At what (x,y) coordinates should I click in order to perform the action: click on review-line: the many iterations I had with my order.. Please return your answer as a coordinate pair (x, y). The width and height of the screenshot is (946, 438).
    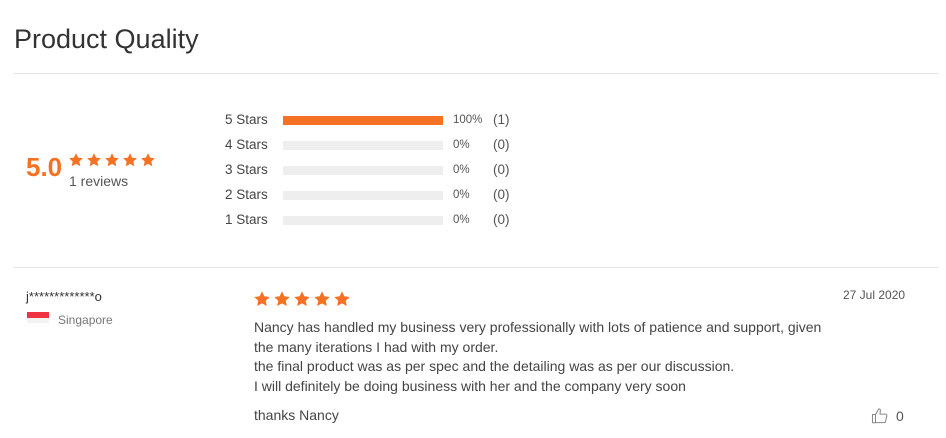
    Looking at the image, I should click on (376, 346).